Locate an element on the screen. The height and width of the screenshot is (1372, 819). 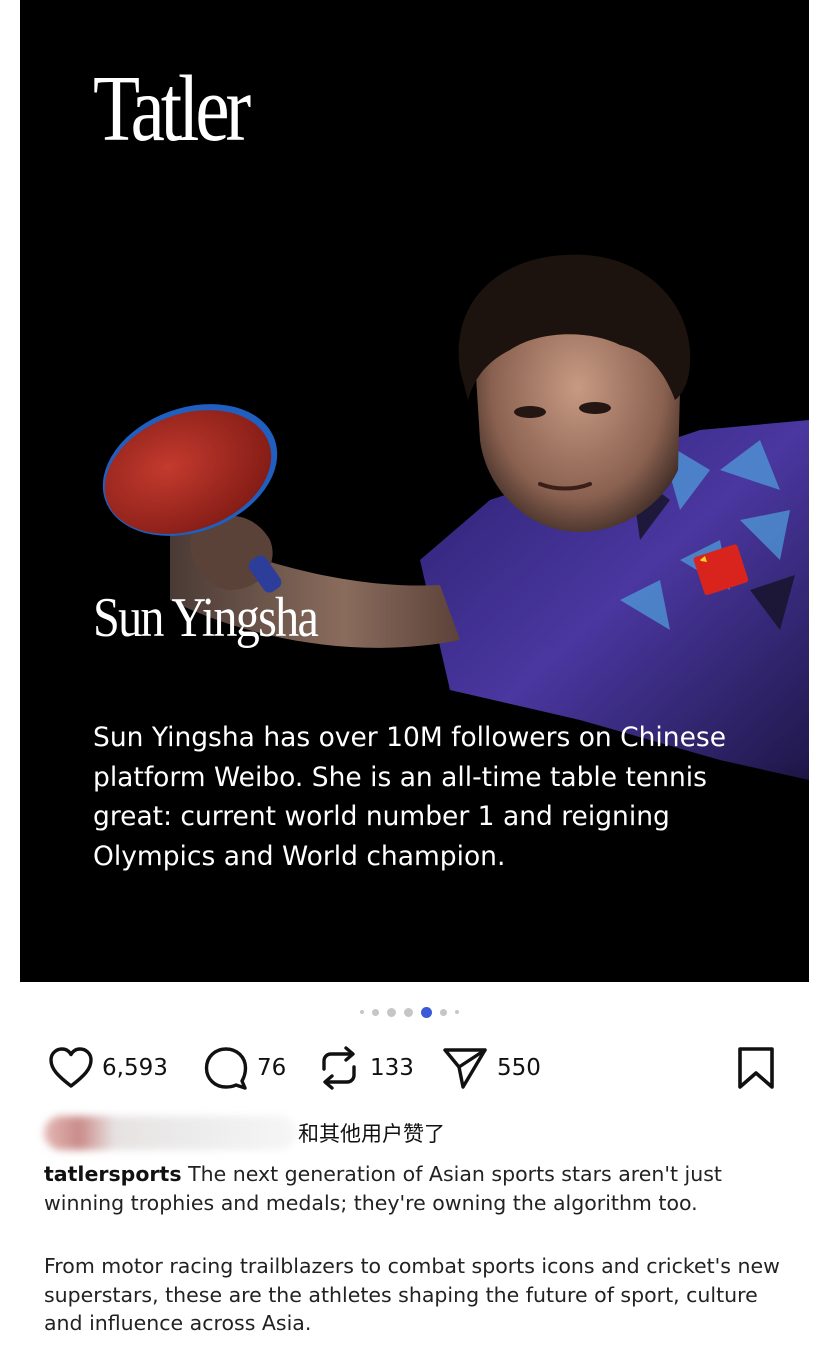
repost-icon is located at coordinates (339, 1068).